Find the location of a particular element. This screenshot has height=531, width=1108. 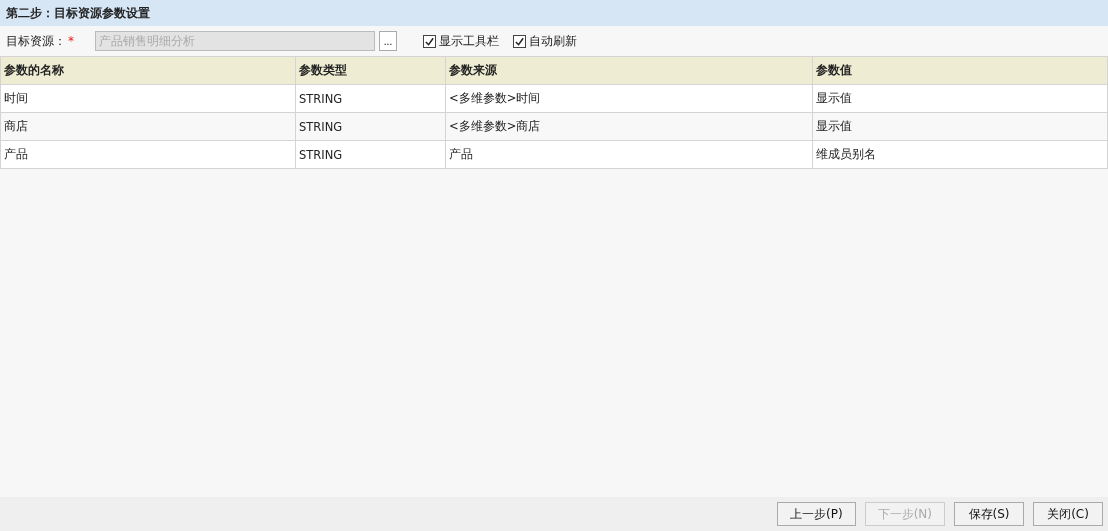

column-header: 参数来源 is located at coordinates (629, 70).